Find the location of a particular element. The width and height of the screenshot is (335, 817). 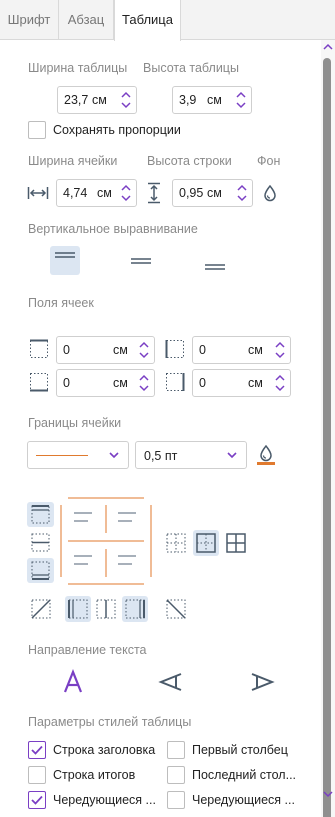

margin-top-value: 0 is located at coordinates (66, 350).